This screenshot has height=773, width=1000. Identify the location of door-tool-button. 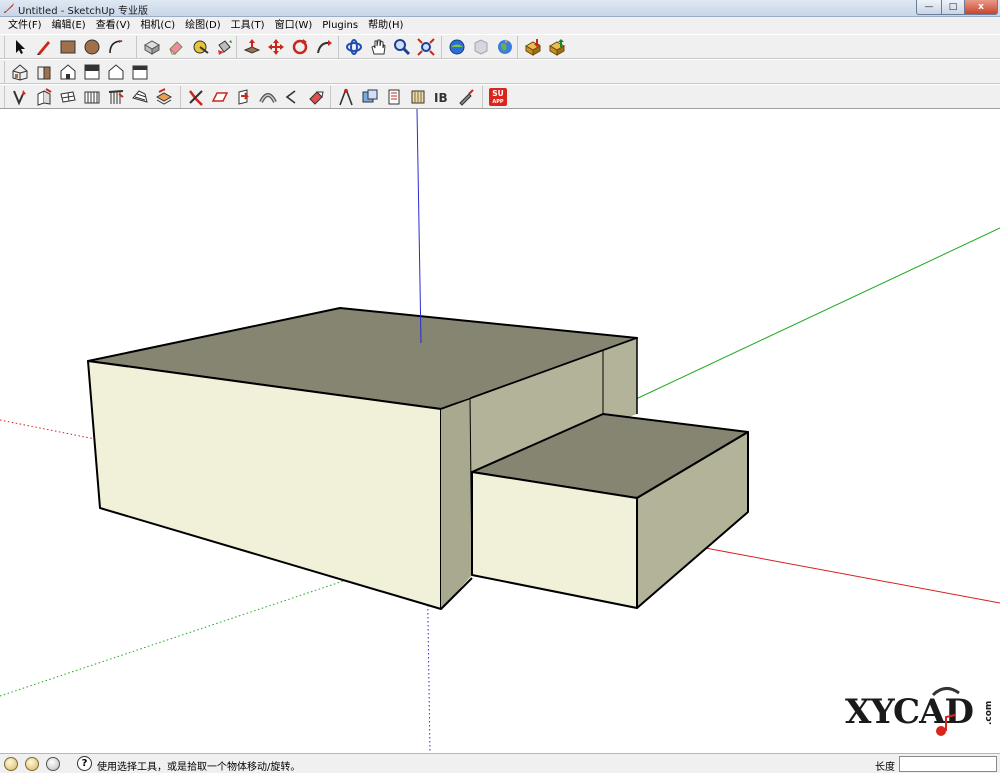
(44, 97).